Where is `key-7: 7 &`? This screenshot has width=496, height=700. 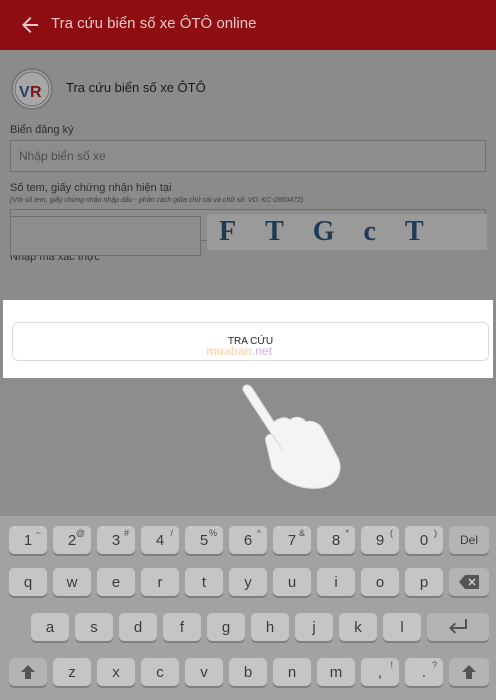 key-7: 7 & is located at coordinates (292, 540).